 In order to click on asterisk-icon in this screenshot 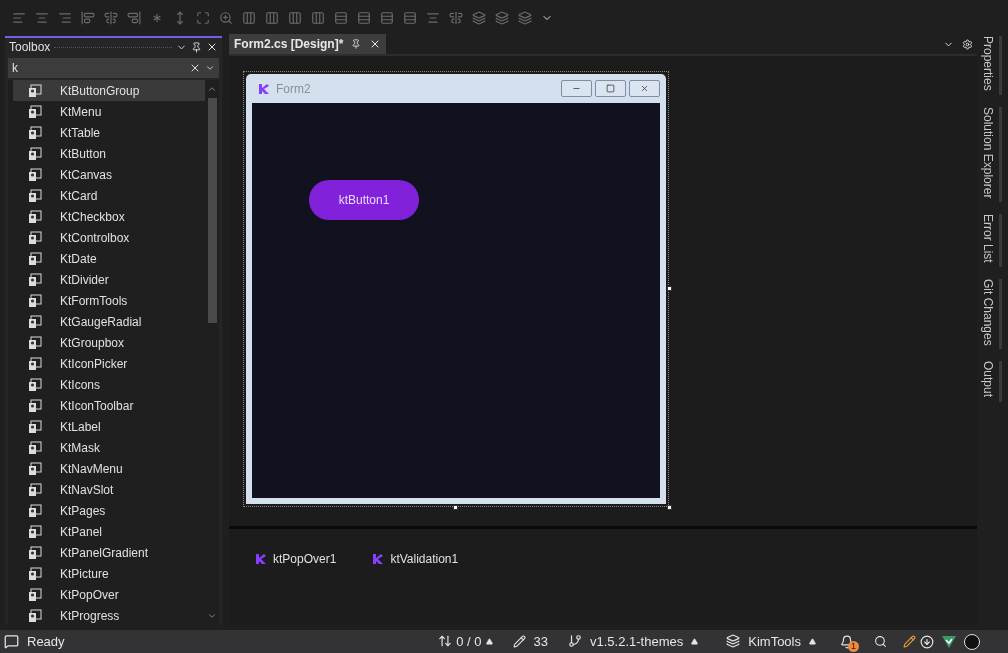, I will do `click(157, 18)`.